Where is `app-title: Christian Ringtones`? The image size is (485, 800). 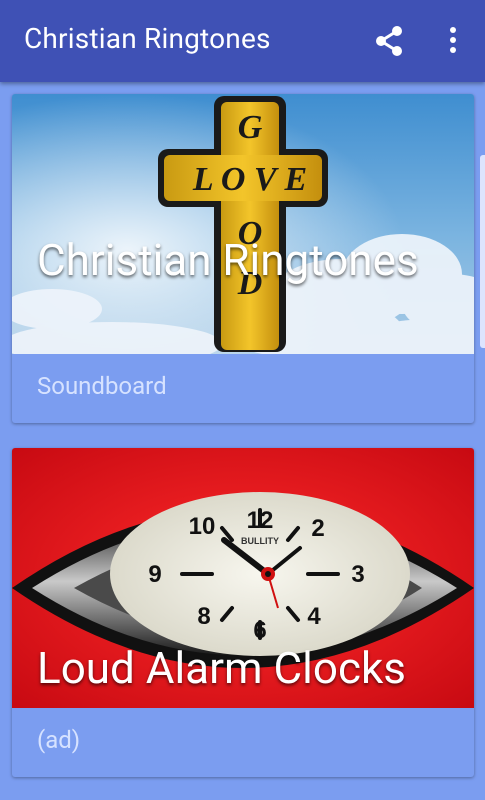
app-title: Christian Ringtones is located at coordinates (147, 38).